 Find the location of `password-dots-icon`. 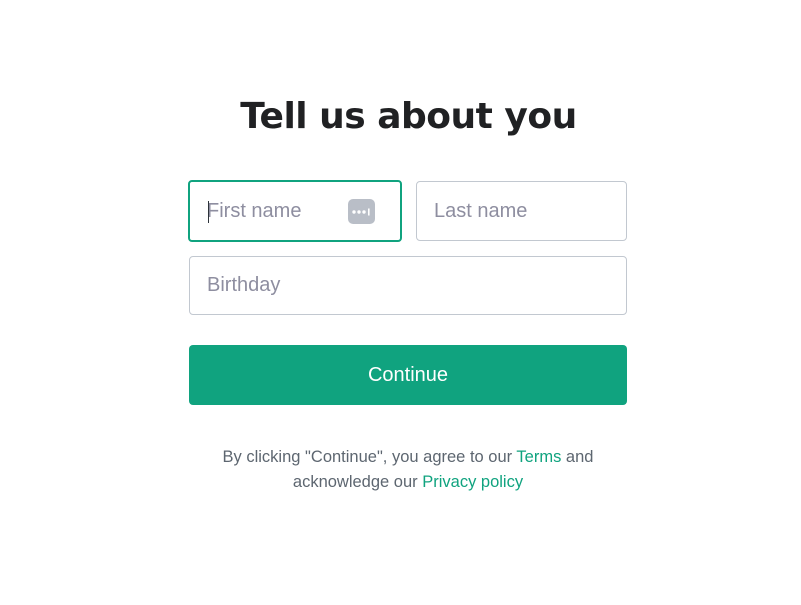

password-dots-icon is located at coordinates (361, 211).